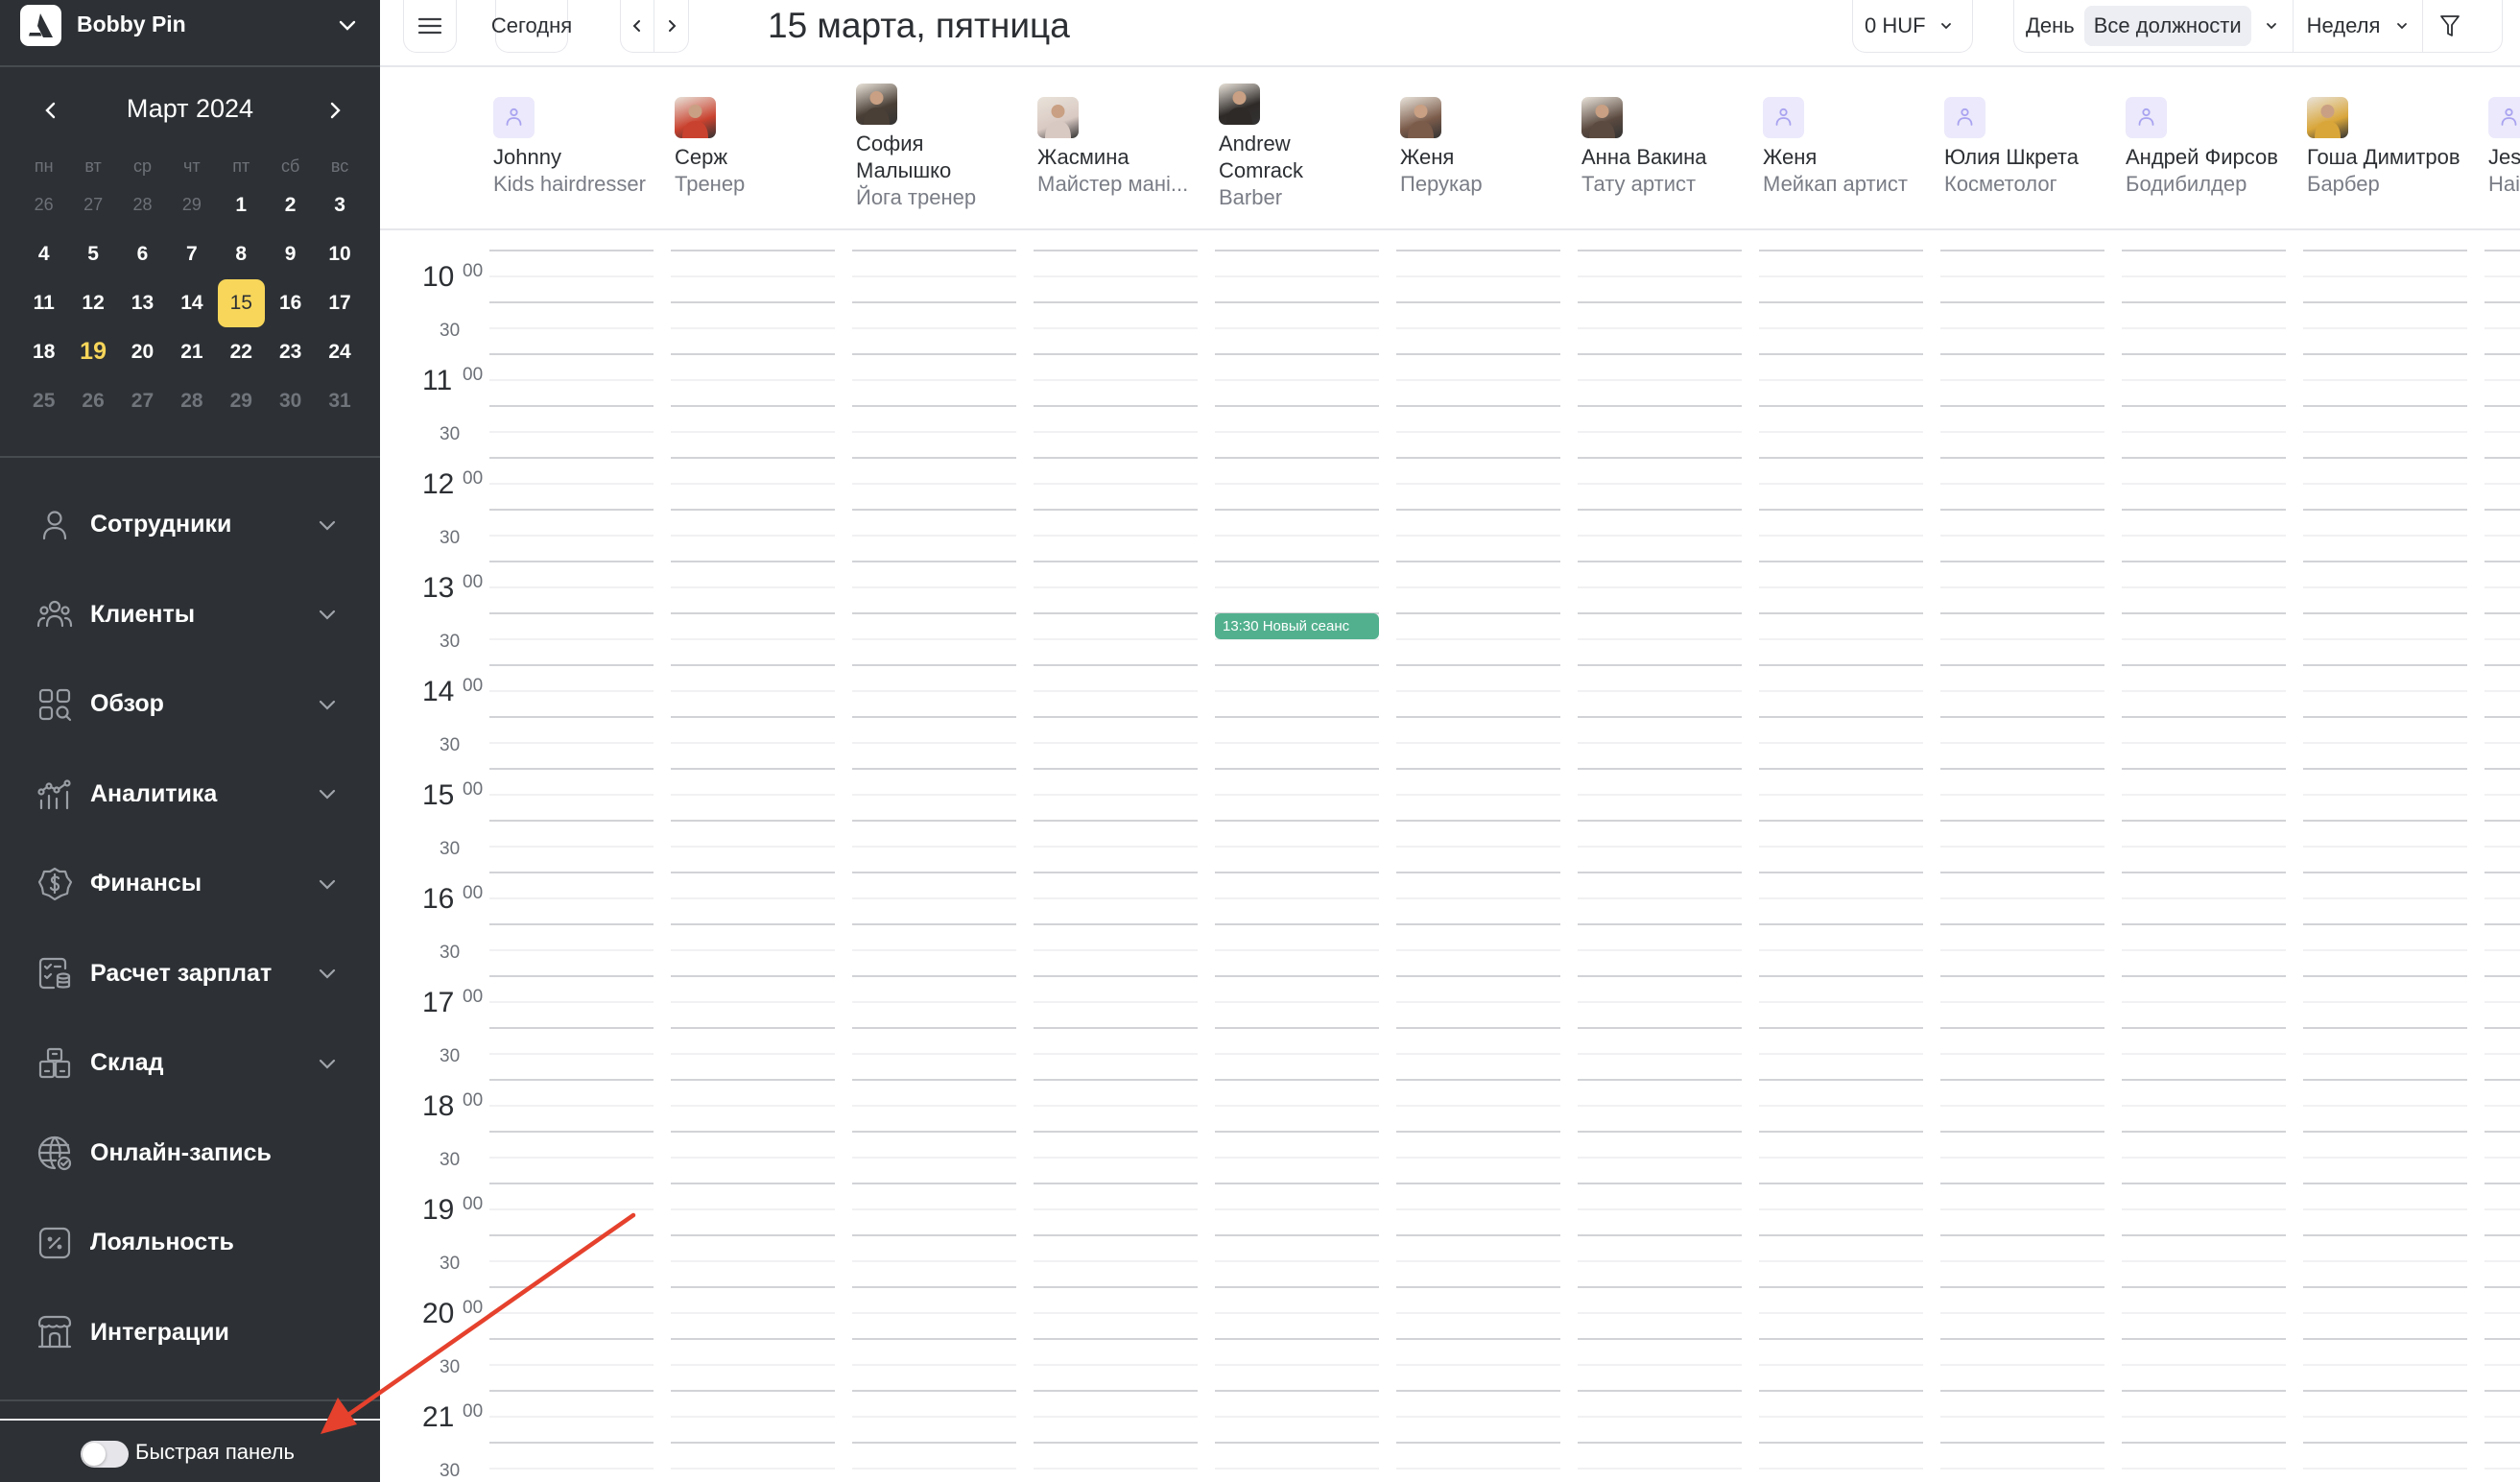  Describe the element at coordinates (291, 205) in the screenshot. I see `calendar-day: 2` at that location.